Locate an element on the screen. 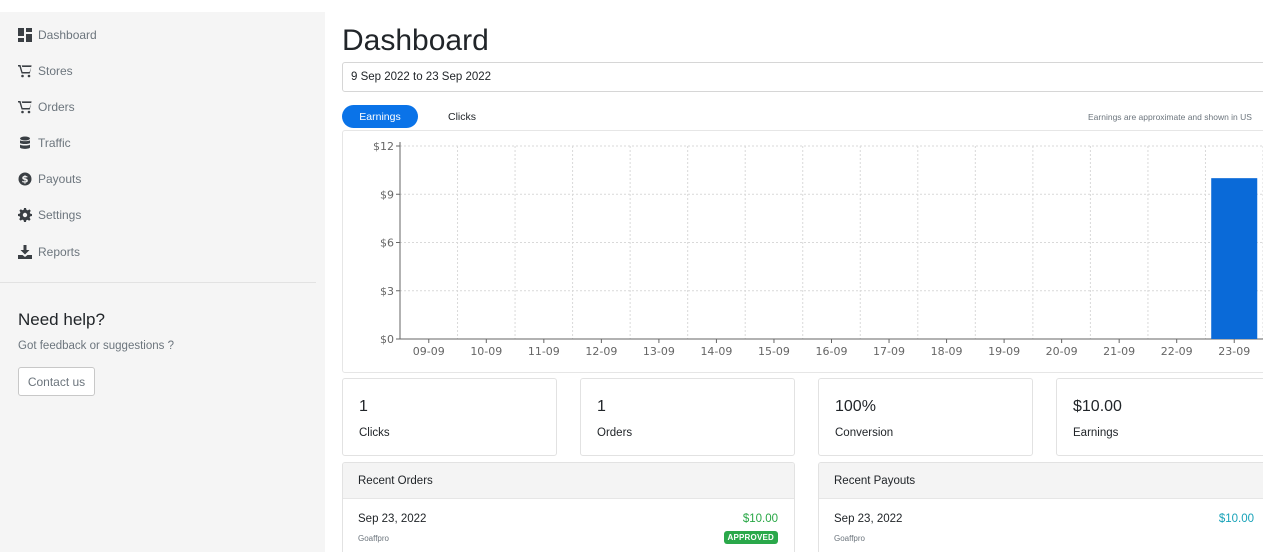 The width and height of the screenshot is (1263, 552). dollar-circle-icon: $ is located at coordinates (24, 179).